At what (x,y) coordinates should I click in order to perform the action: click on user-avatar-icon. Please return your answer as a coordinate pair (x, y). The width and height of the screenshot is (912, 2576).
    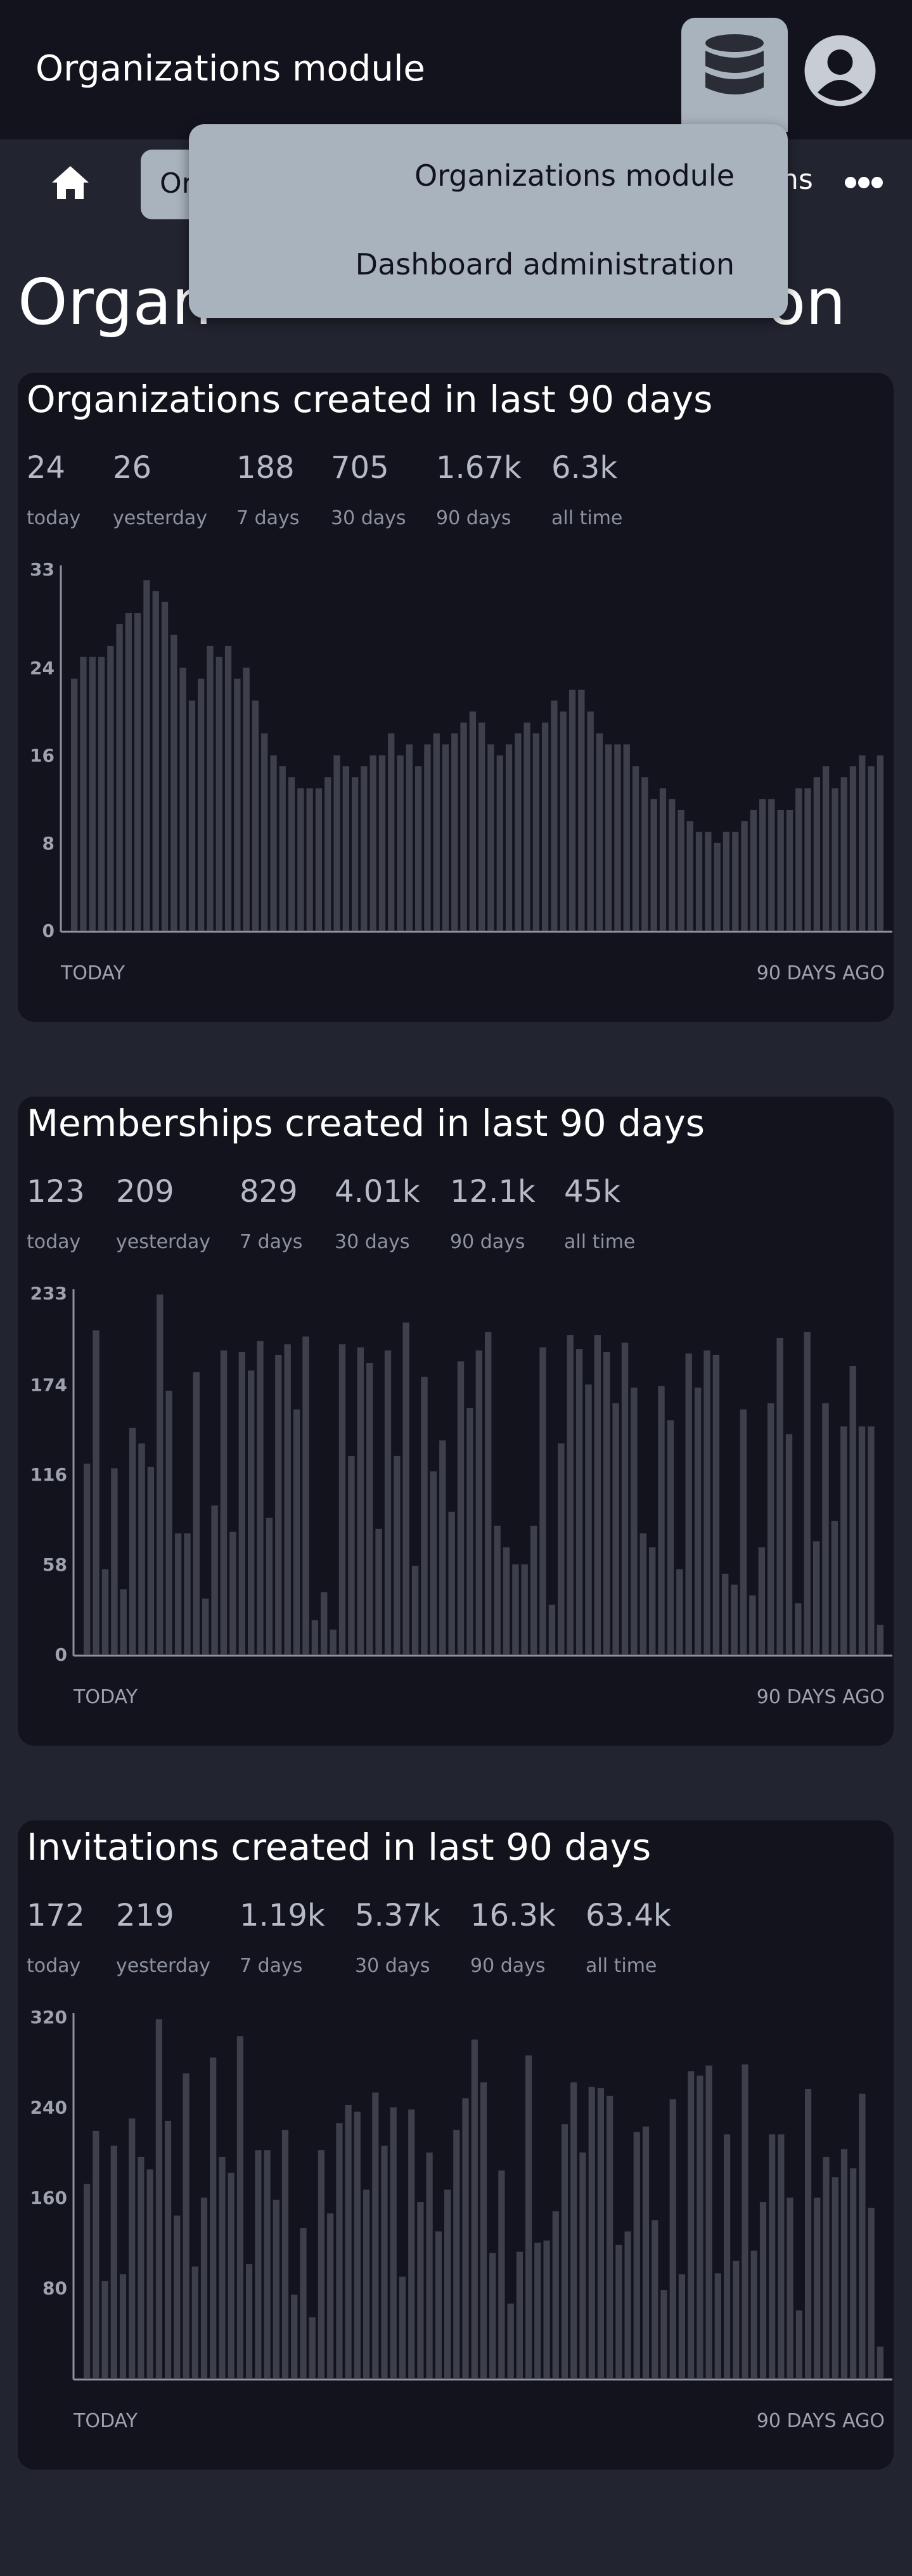
    Looking at the image, I should click on (840, 70).